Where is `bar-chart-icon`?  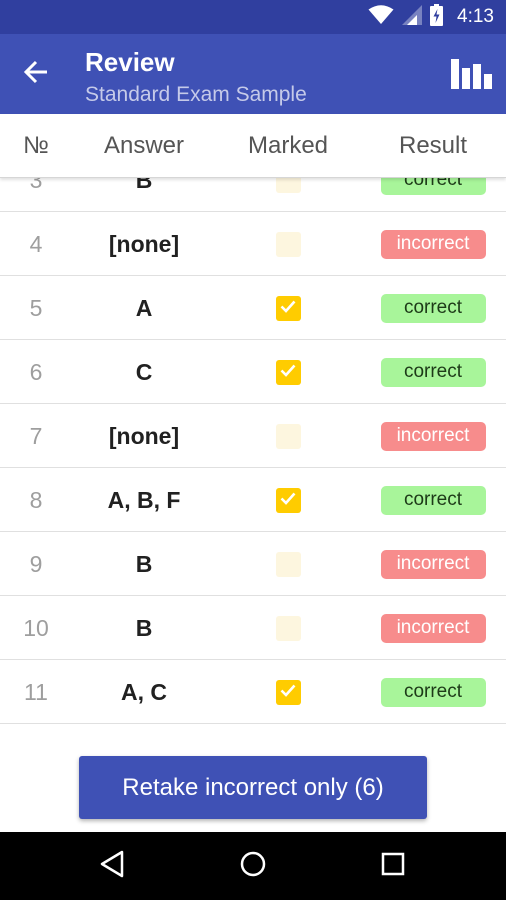
bar-chart-icon is located at coordinates (472, 76).